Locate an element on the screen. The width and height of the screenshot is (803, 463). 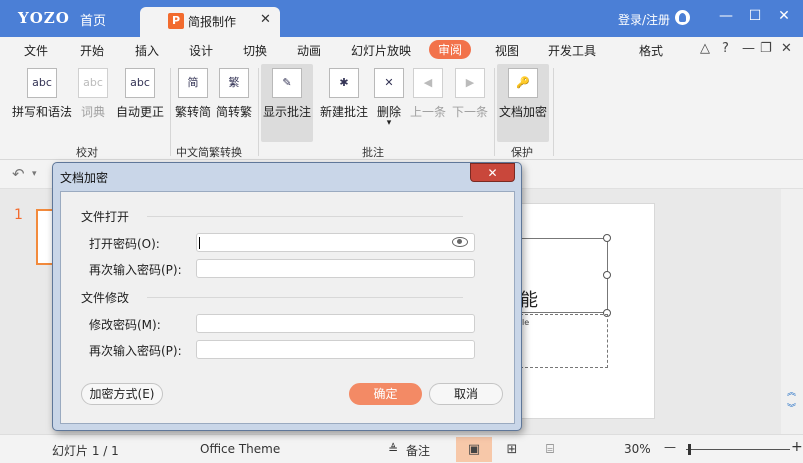
text-caret is located at coordinates (199, 243).